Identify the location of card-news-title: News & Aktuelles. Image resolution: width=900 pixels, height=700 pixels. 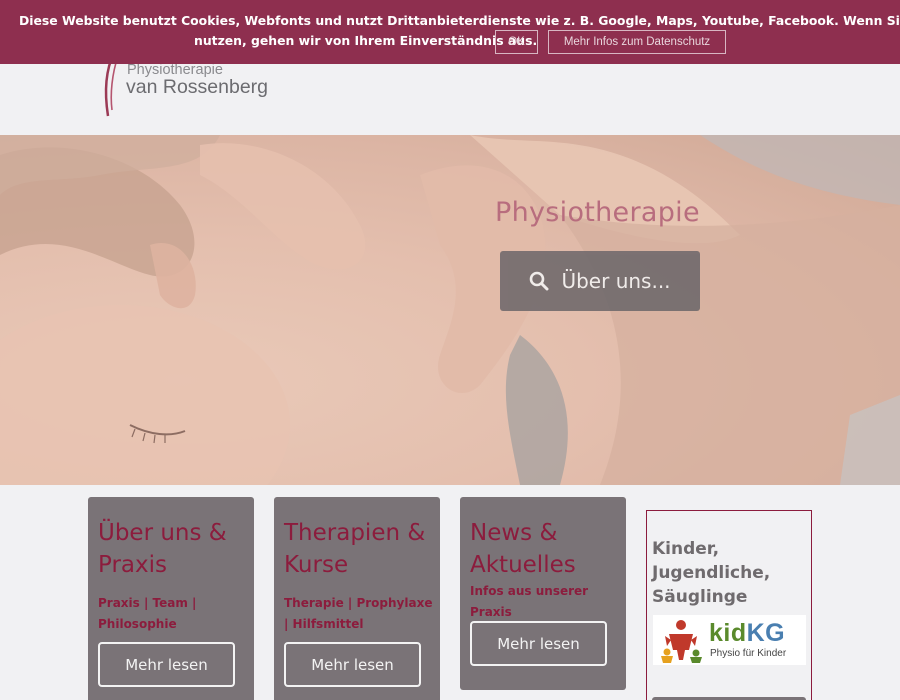
(523, 549).